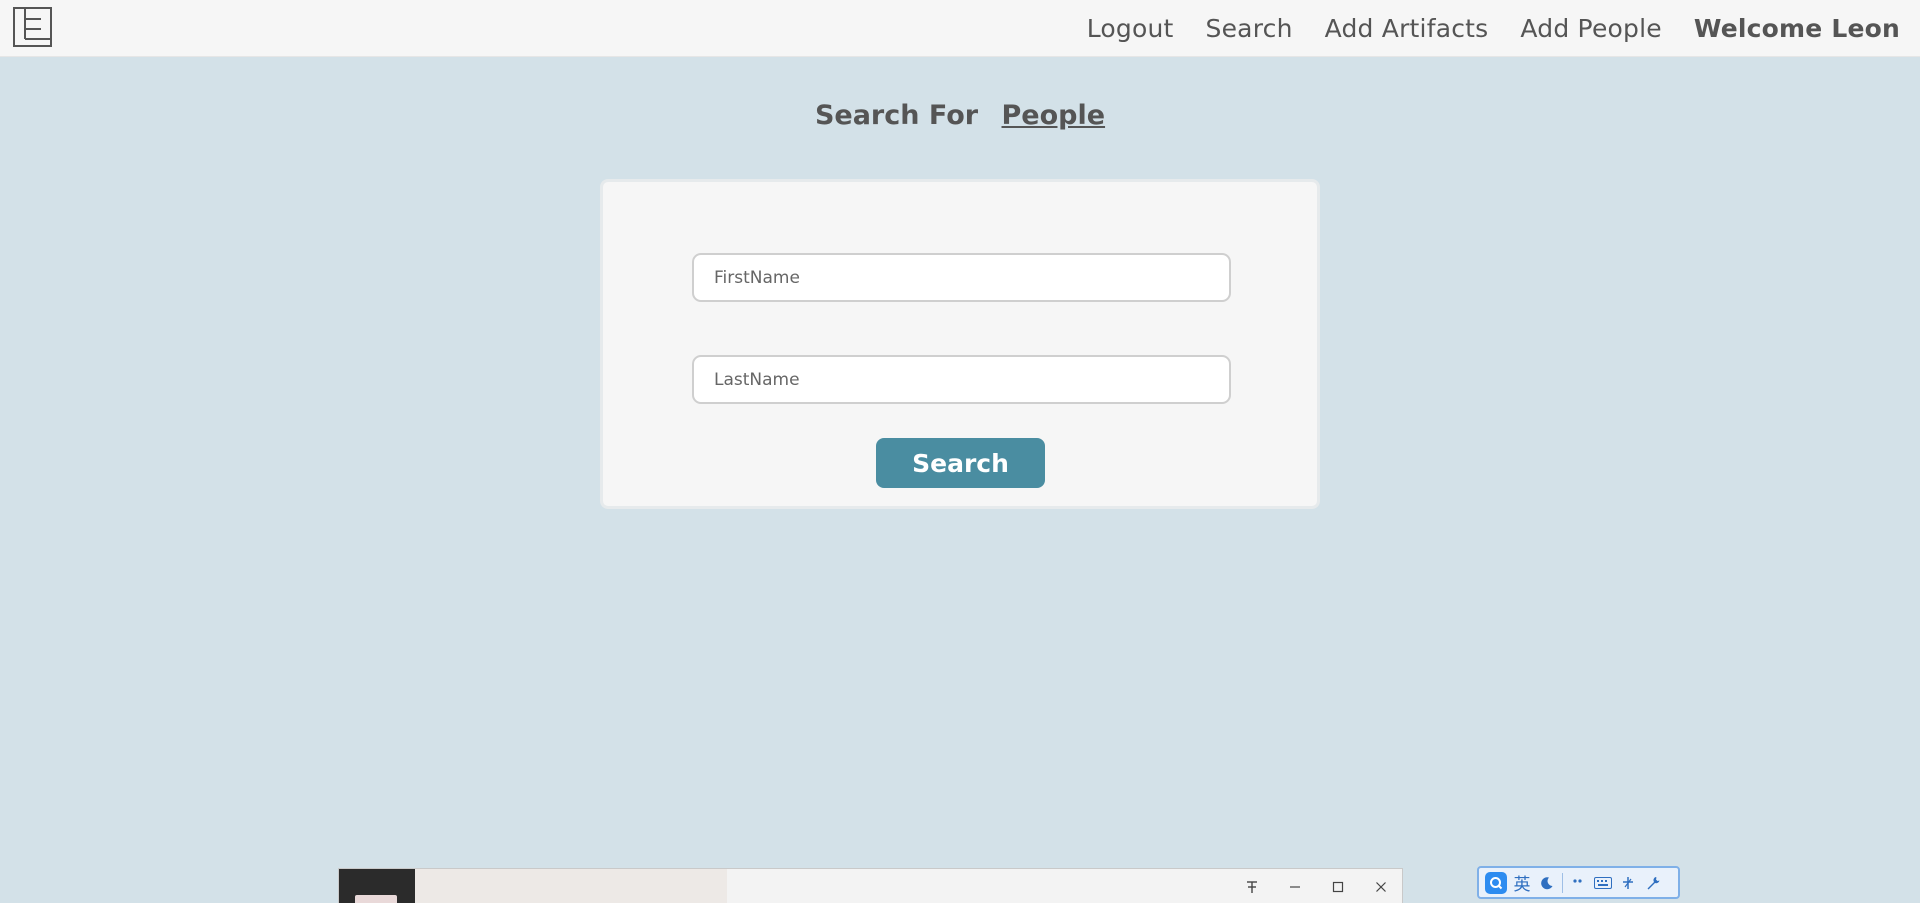 The image size is (1920, 903). What do you see at coordinates (1522, 883) in the screenshot?
I see `ime-language-toggle: 英` at bounding box center [1522, 883].